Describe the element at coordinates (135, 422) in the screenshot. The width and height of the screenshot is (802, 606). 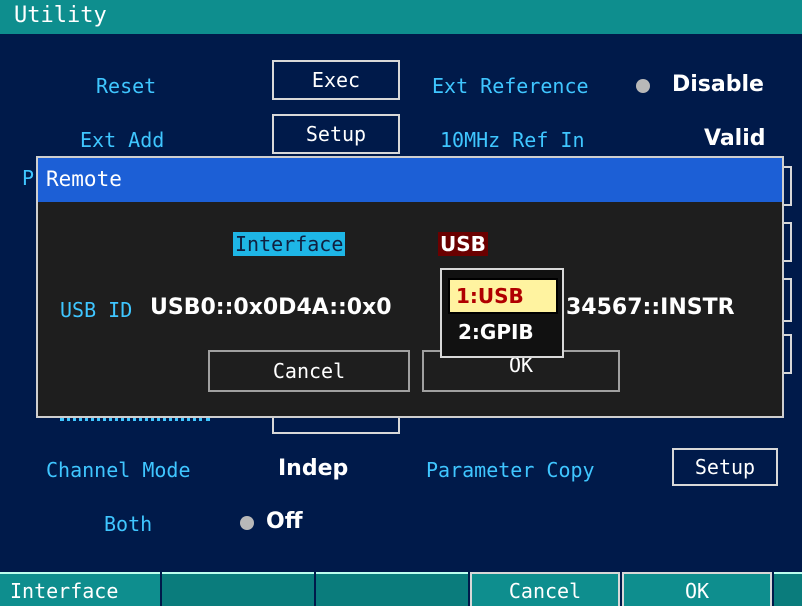
I see `hidden-label-fragment` at that location.